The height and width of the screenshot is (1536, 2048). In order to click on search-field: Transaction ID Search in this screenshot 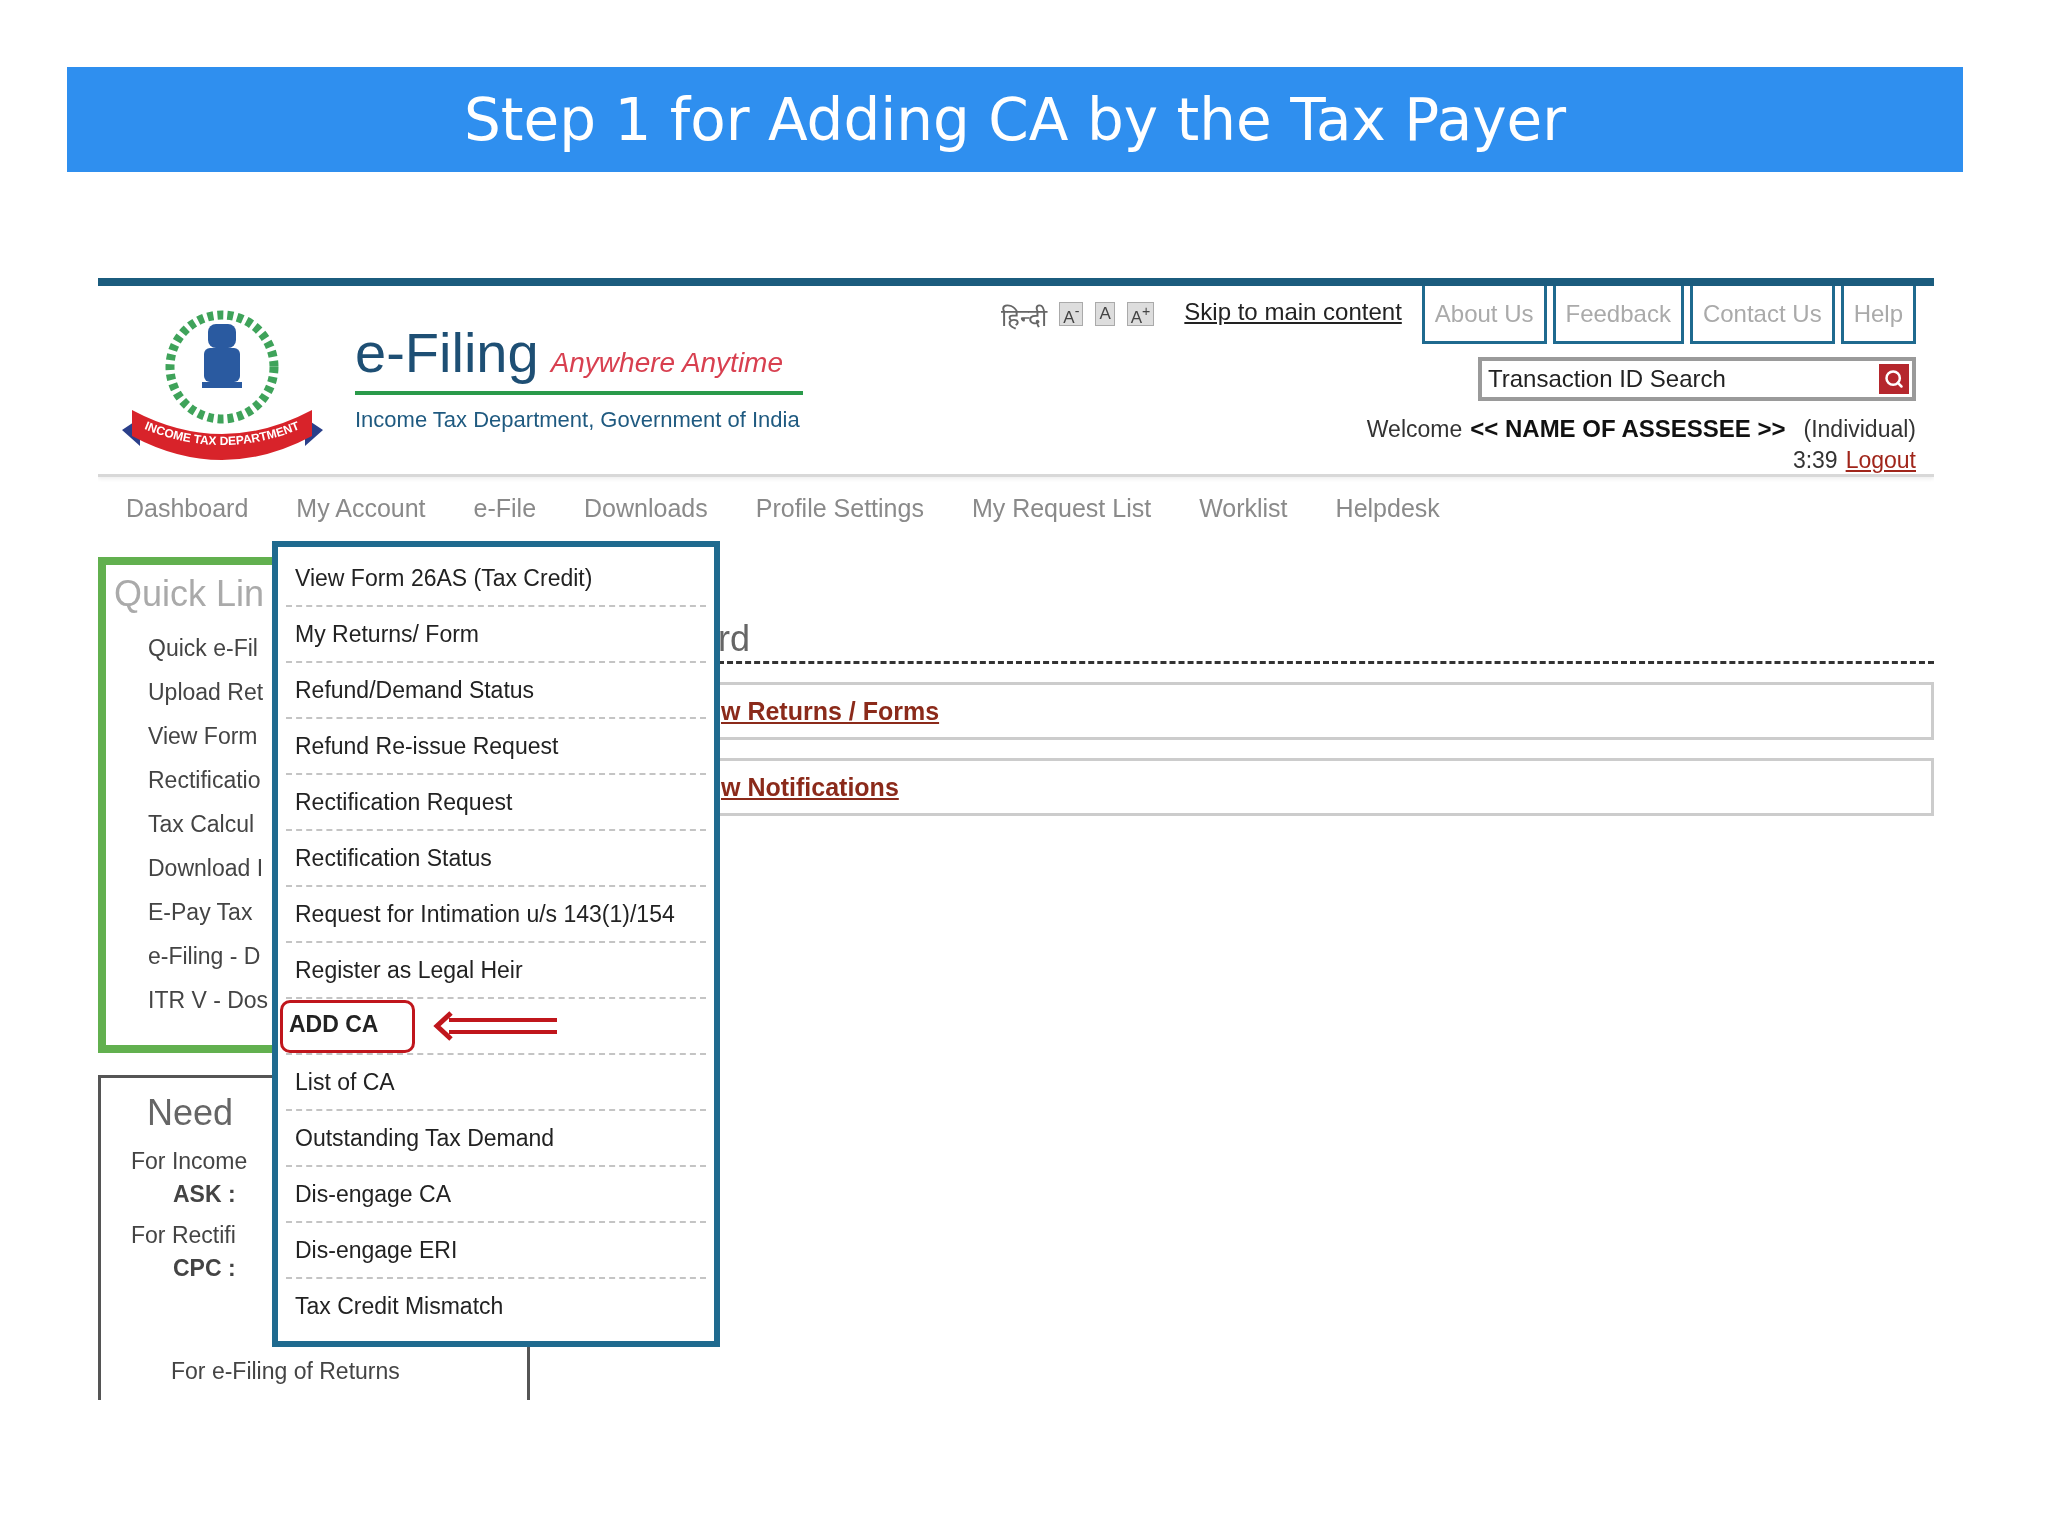, I will do `click(1697, 379)`.